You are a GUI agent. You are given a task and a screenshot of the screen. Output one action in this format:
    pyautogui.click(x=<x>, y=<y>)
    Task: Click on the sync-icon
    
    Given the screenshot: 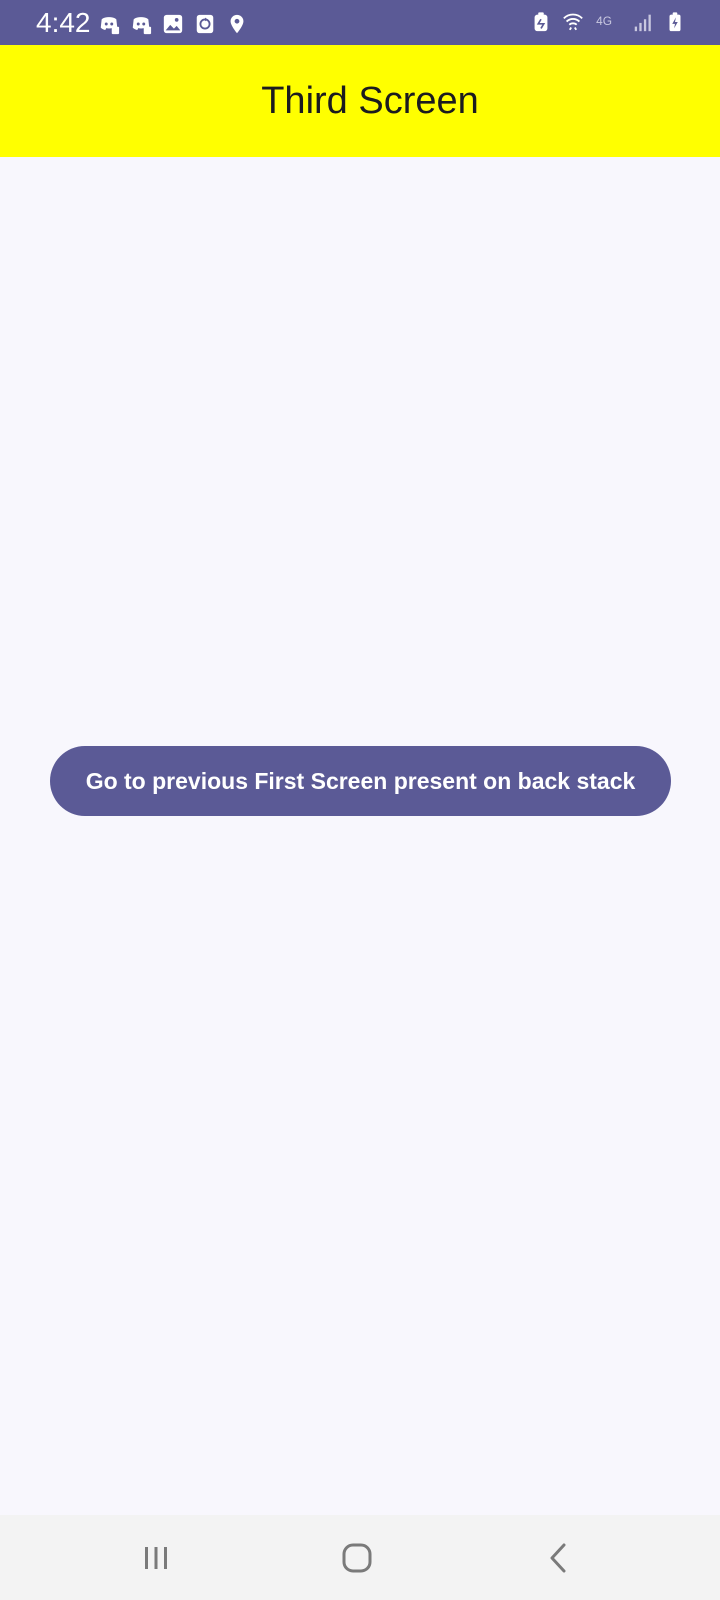 What is the action you would take?
    pyautogui.click(x=205, y=24)
    